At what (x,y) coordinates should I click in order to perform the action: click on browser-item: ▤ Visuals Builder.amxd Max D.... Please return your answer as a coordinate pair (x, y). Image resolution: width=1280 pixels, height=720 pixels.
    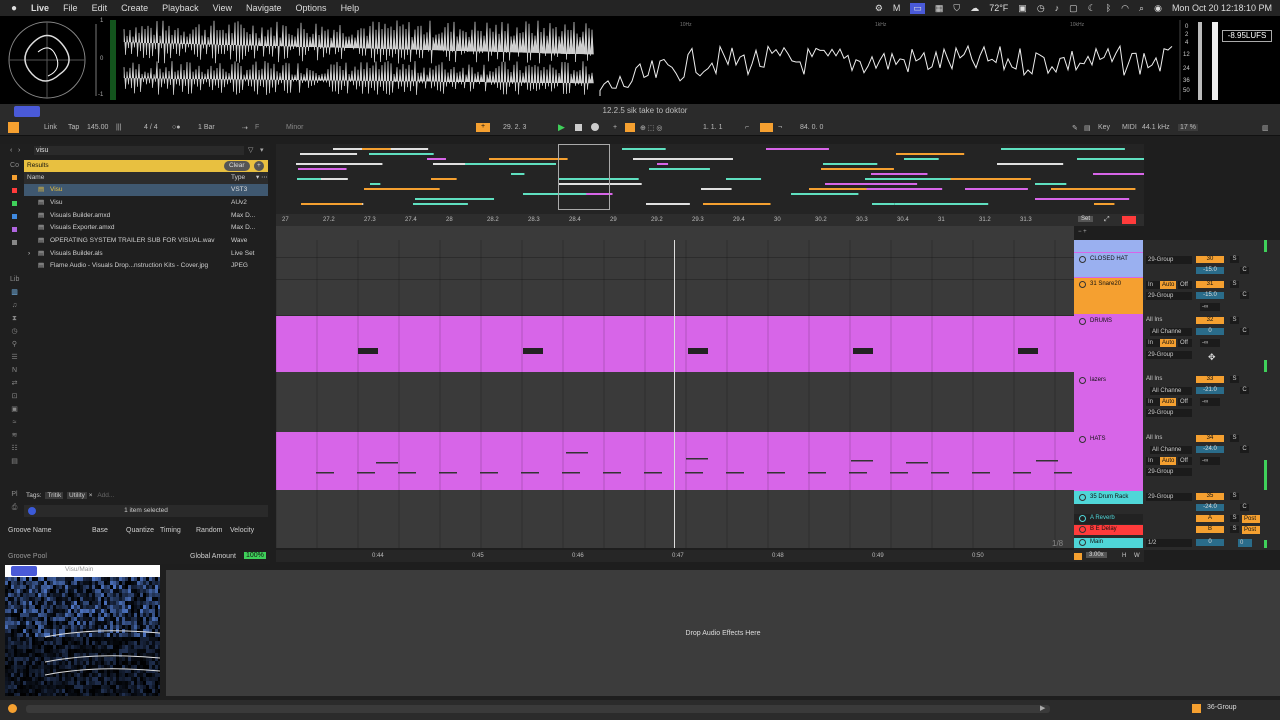
    Looking at the image, I should click on (146, 216).